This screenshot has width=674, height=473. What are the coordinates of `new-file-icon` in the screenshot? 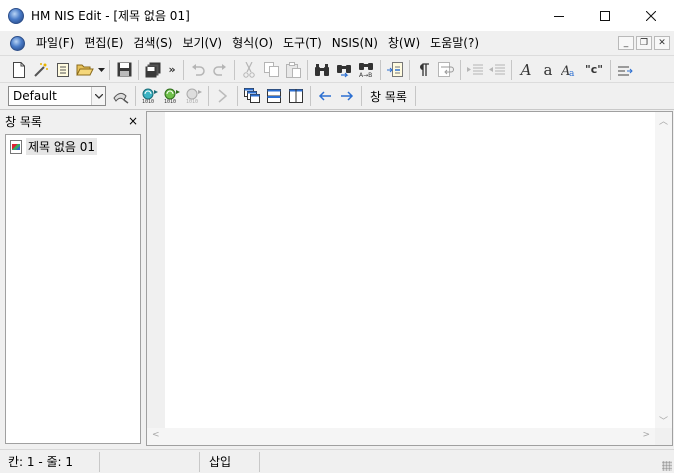 It's located at (19, 69).